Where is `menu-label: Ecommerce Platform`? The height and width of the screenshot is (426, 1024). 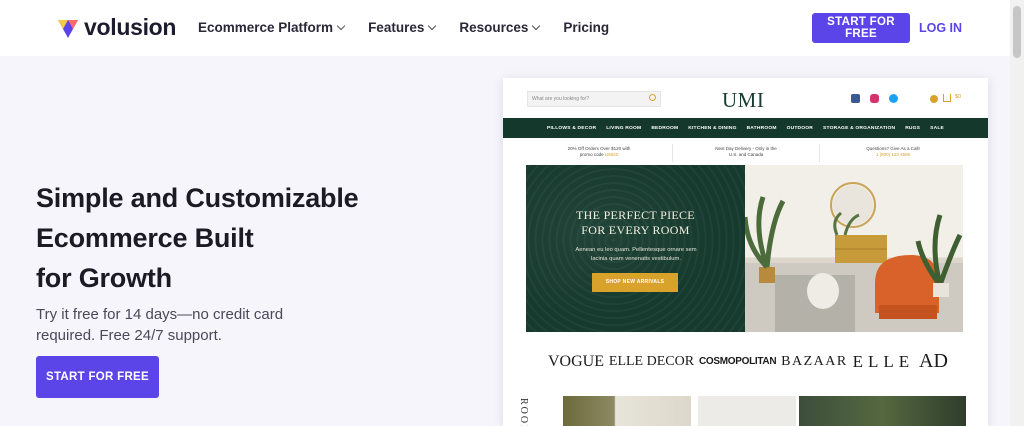
menu-label: Ecommerce Platform is located at coordinates (266, 27).